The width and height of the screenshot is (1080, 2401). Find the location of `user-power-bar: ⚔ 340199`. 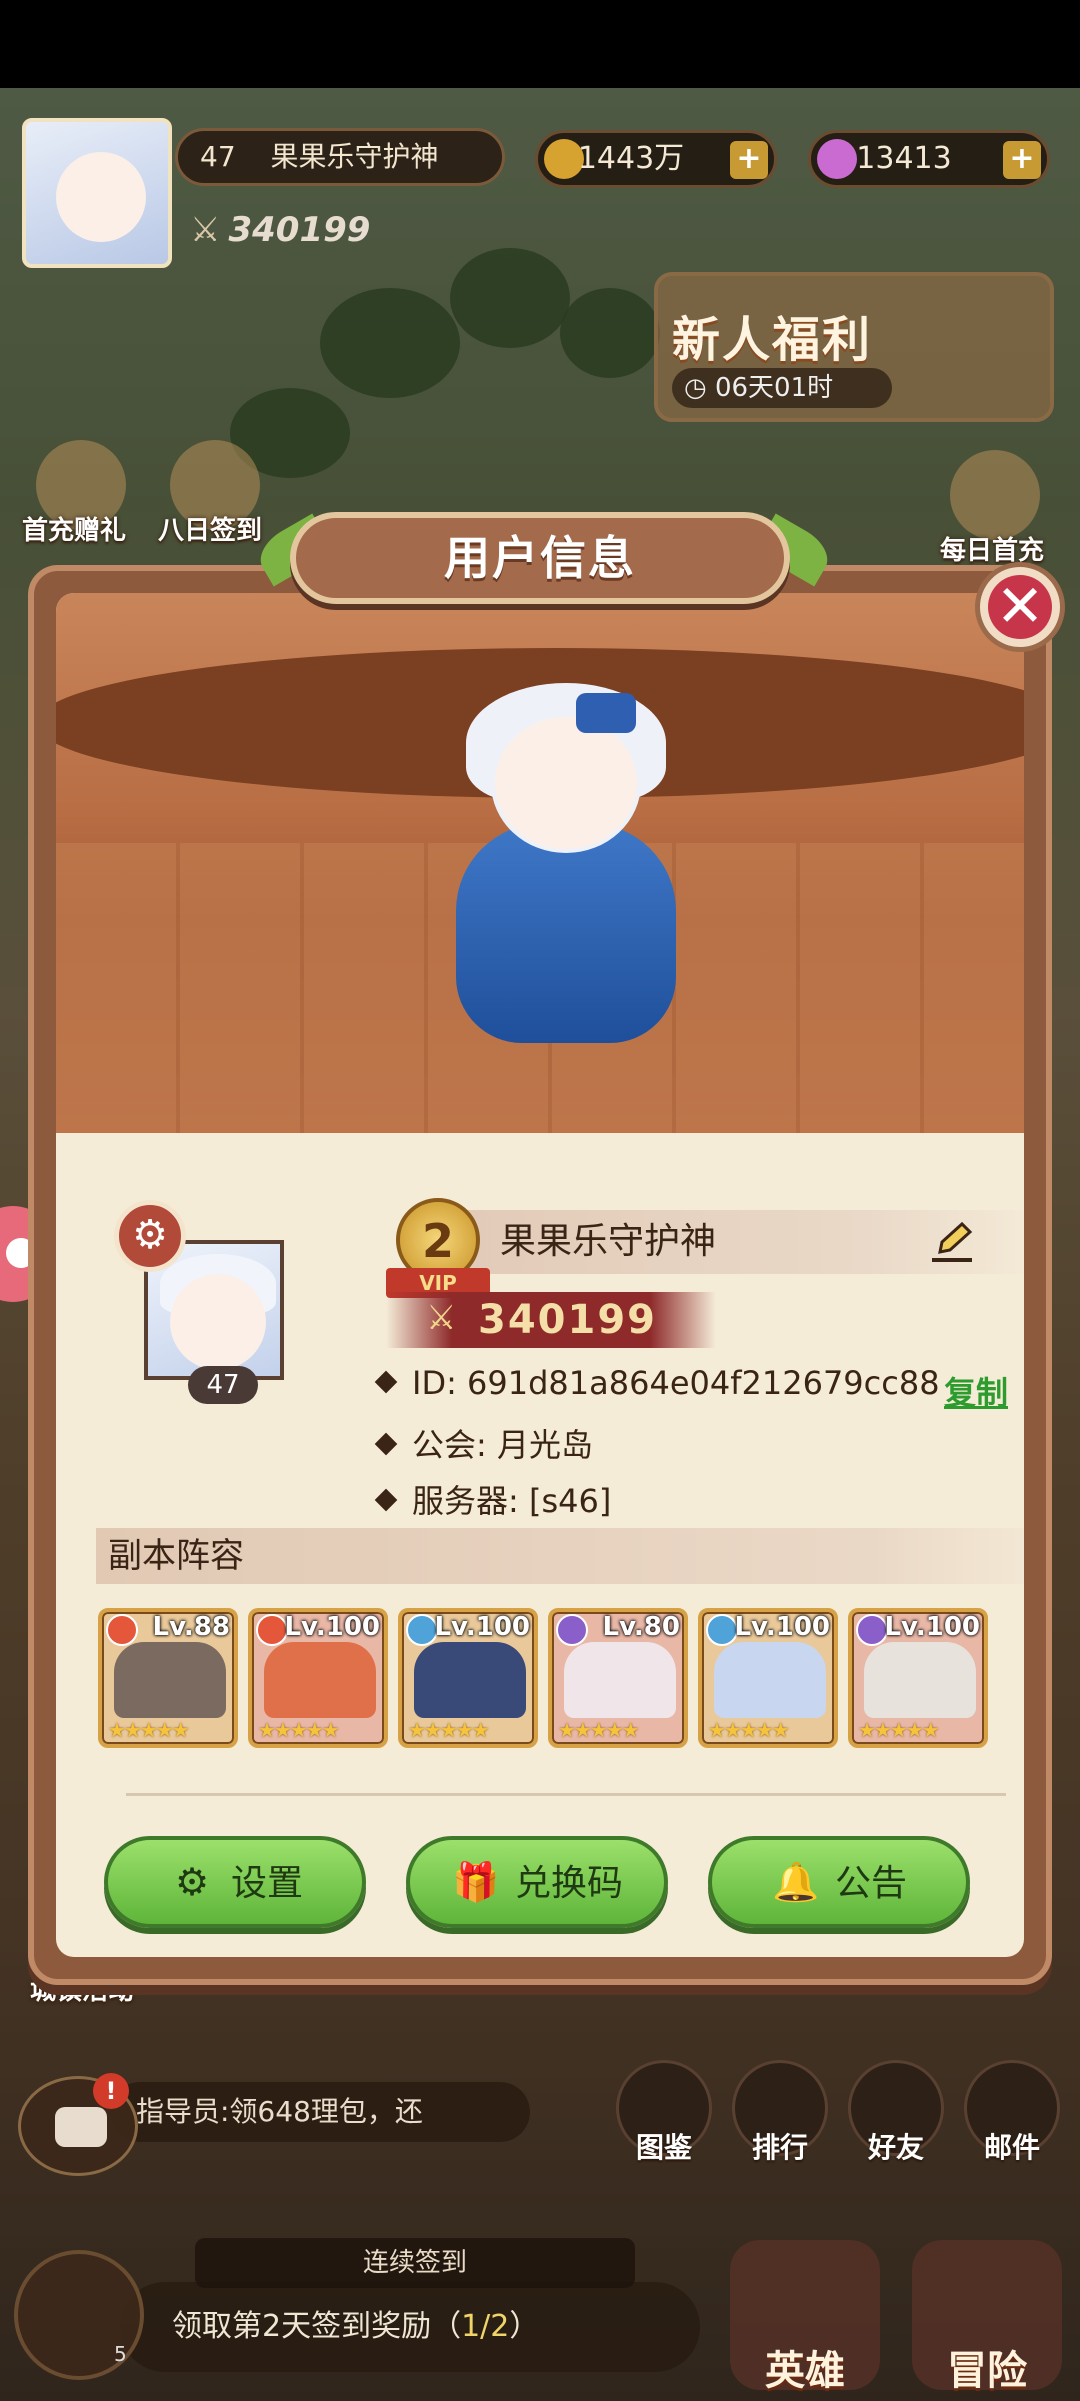

user-power-bar: ⚔ 340199 is located at coordinates (551, 1320).